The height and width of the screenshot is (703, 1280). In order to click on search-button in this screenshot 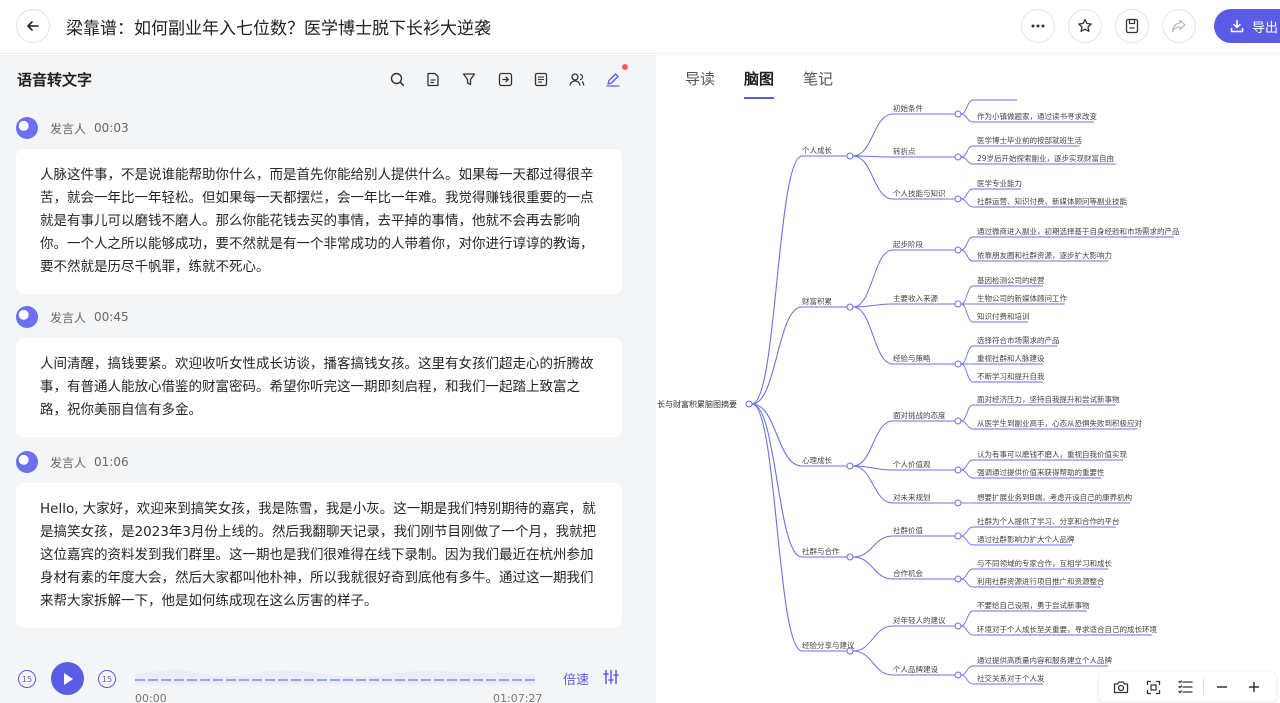, I will do `click(397, 79)`.